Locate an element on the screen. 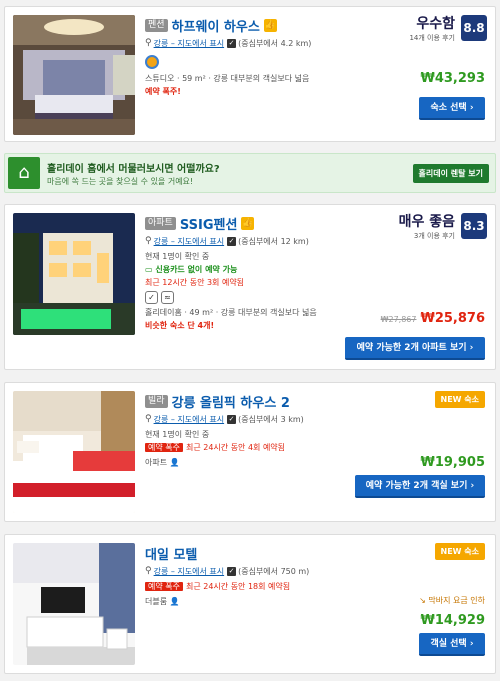 Image resolution: width=500 pixels, height=681 pixels. sun-icon is located at coordinates (152, 62).